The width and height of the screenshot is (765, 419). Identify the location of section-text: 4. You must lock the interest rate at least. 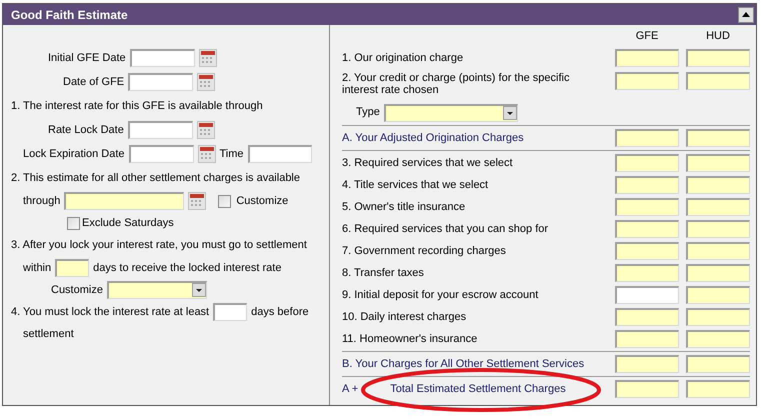
(110, 312).